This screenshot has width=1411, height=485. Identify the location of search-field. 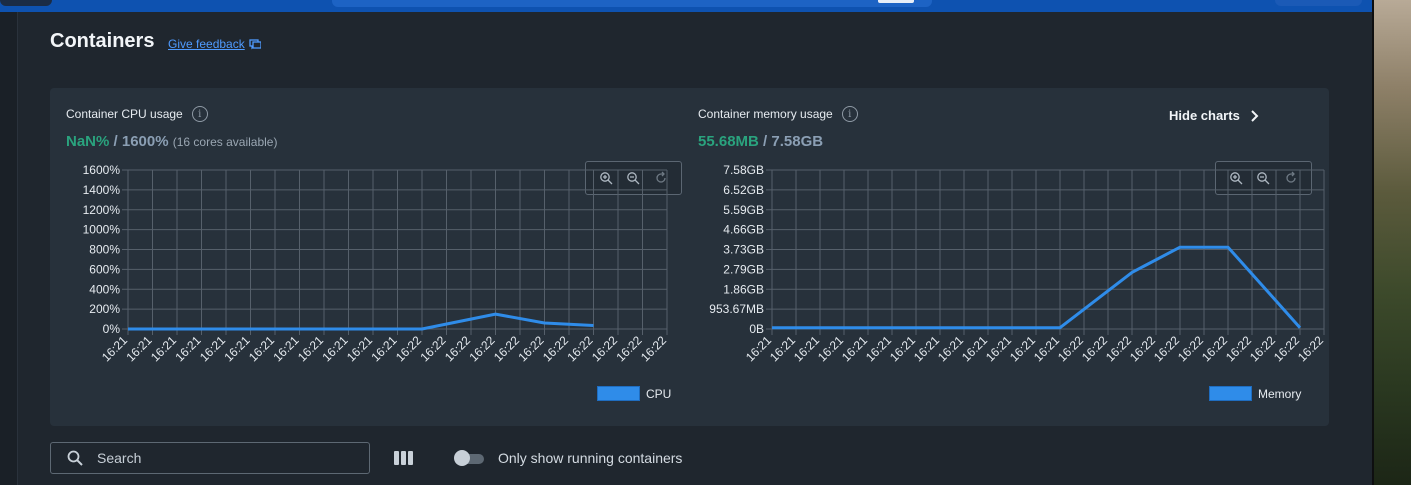
(210, 458).